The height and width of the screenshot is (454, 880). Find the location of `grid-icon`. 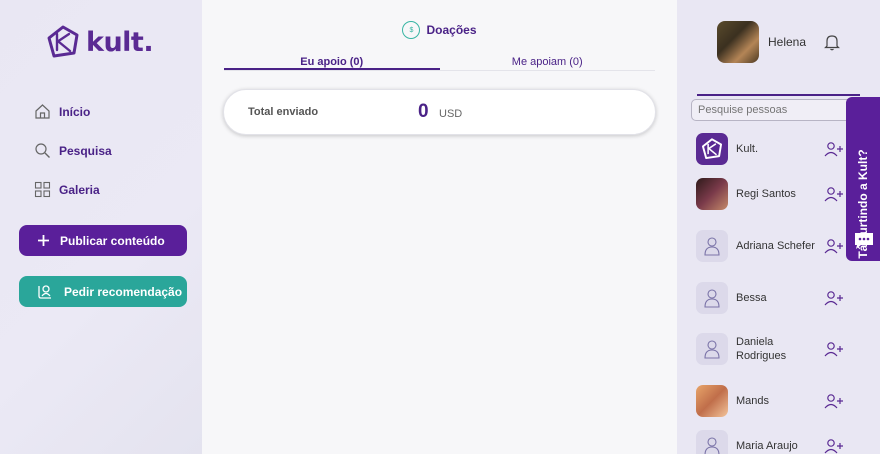

grid-icon is located at coordinates (42, 189).